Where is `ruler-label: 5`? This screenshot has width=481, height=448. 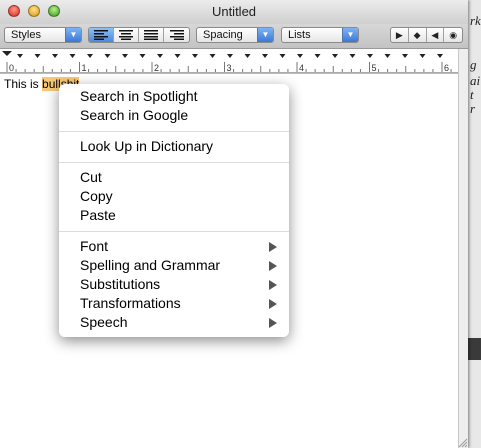
ruler-label: 5 is located at coordinates (374, 68).